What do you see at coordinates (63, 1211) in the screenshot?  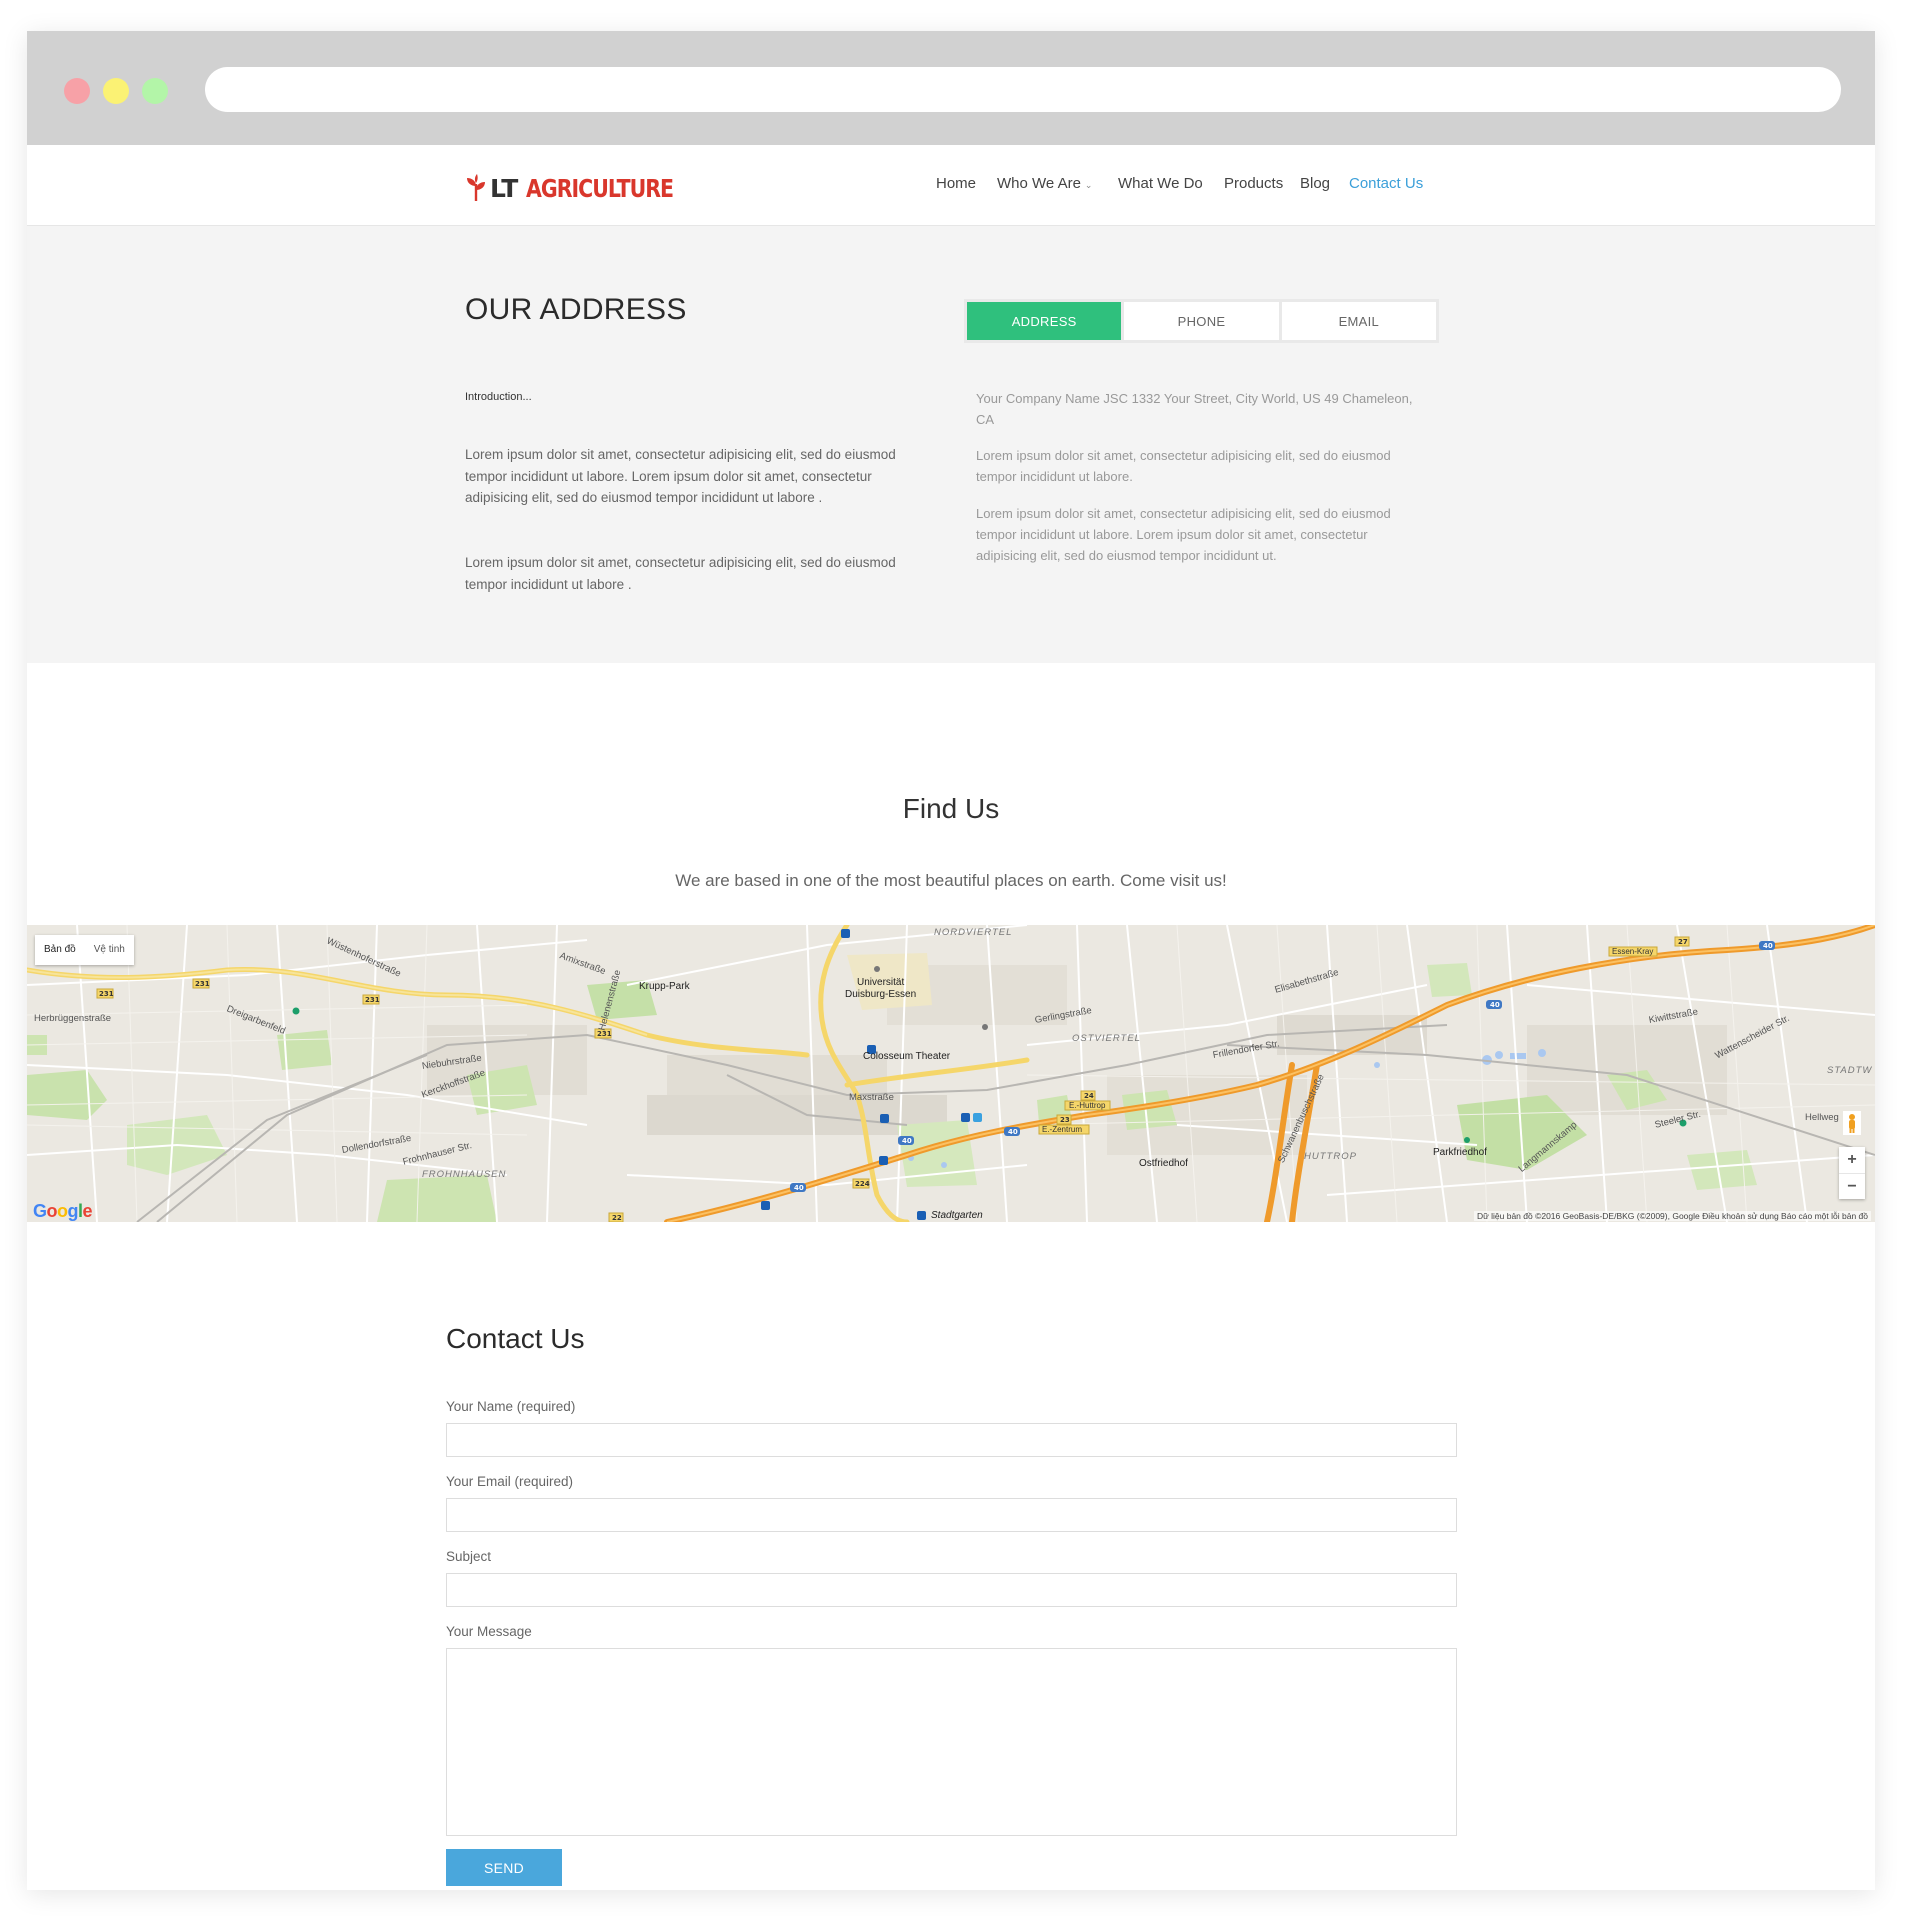 I see `google-logo: Google` at bounding box center [63, 1211].